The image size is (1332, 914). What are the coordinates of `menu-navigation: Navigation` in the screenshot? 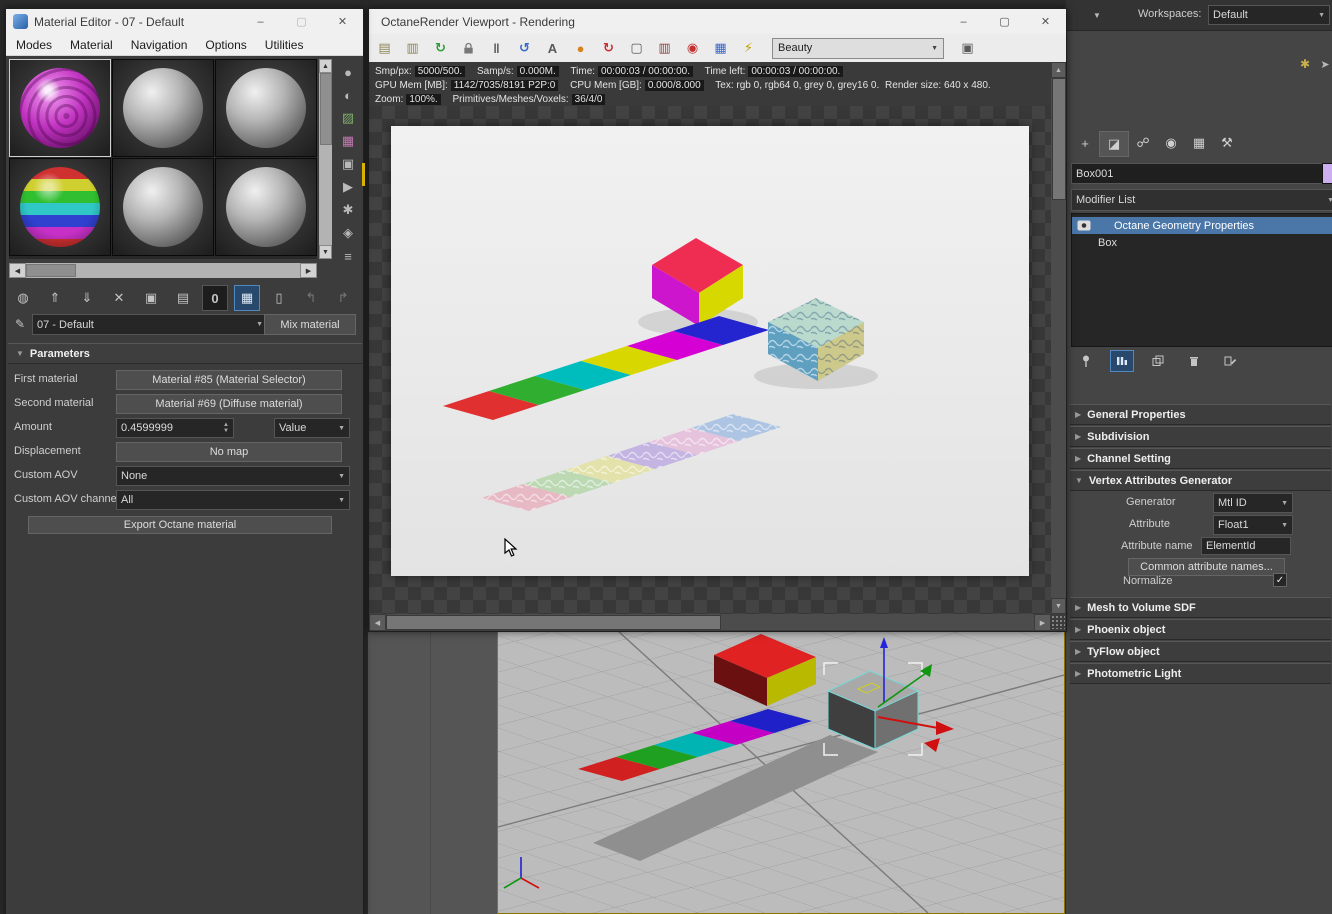 It's located at (159, 45).